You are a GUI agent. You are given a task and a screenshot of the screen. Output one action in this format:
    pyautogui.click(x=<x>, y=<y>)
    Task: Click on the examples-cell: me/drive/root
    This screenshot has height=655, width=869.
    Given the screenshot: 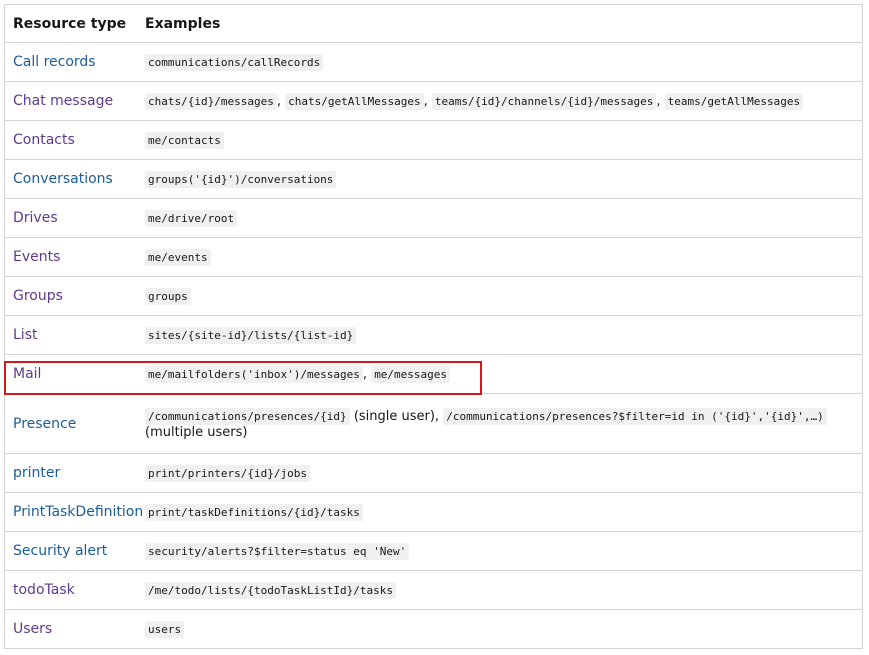 What is the action you would take?
    pyautogui.click(x=500, y=218)
    